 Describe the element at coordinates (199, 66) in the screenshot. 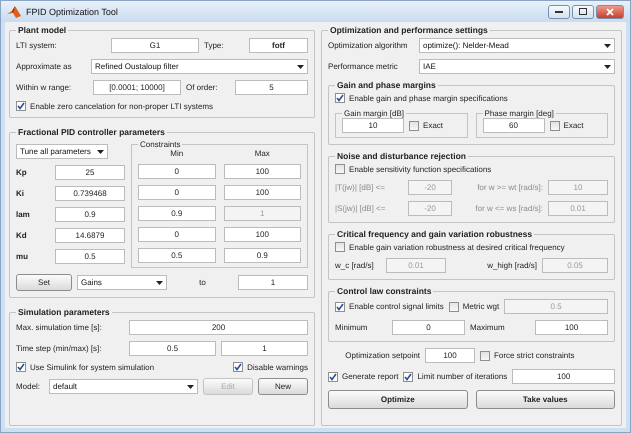

I see `dropdown: Refined Oustaloup filter` at that location.